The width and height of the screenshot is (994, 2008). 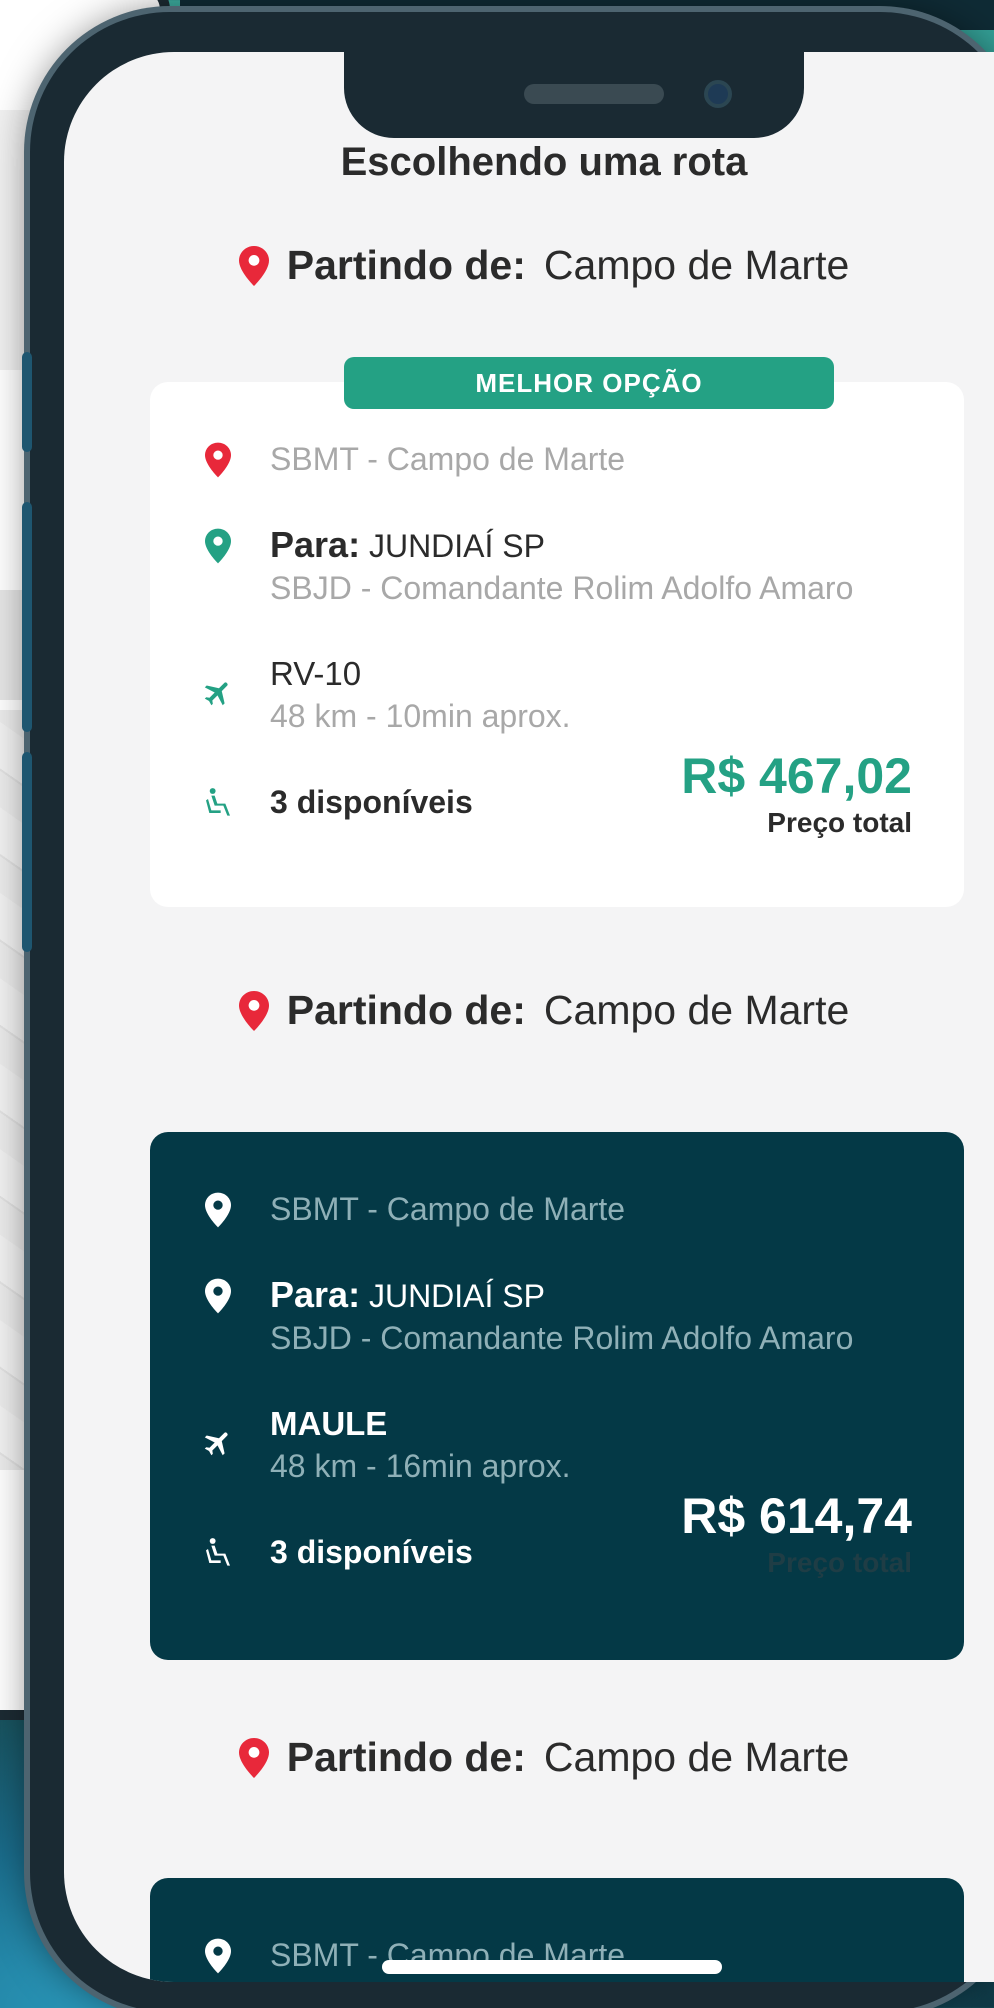 What do you see at coordinates (589, 383) in the screenshot?
I see `best-option-badge: MELHOR OPÇÃO` at bounding box center [589, 383].